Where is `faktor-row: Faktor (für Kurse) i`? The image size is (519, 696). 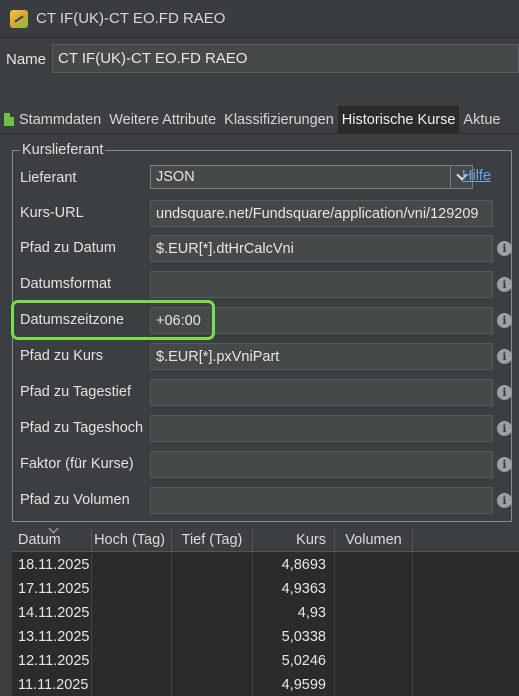
faktor-row: Faktor (für Kurse) i is located at coordinates (267, 465).